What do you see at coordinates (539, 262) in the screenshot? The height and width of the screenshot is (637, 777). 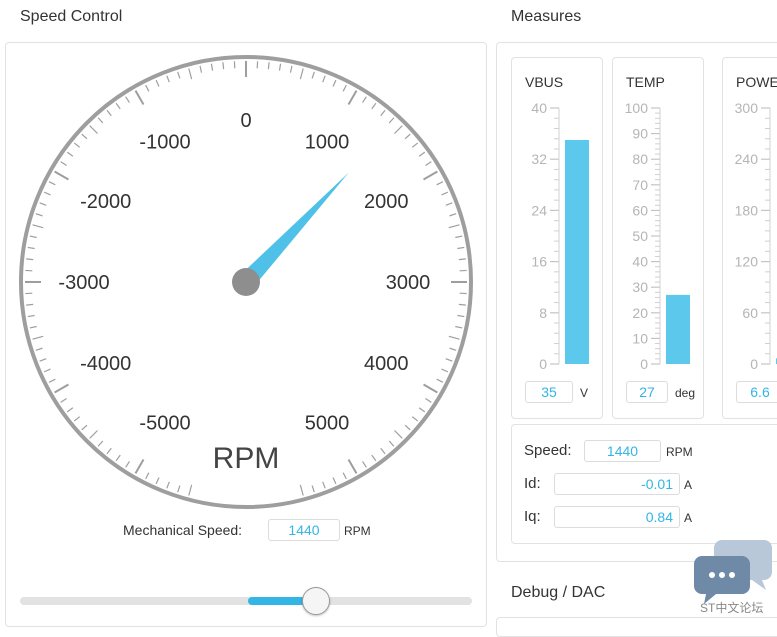 I see `meter-tick-label: 16` at bounding box center [539, 262].